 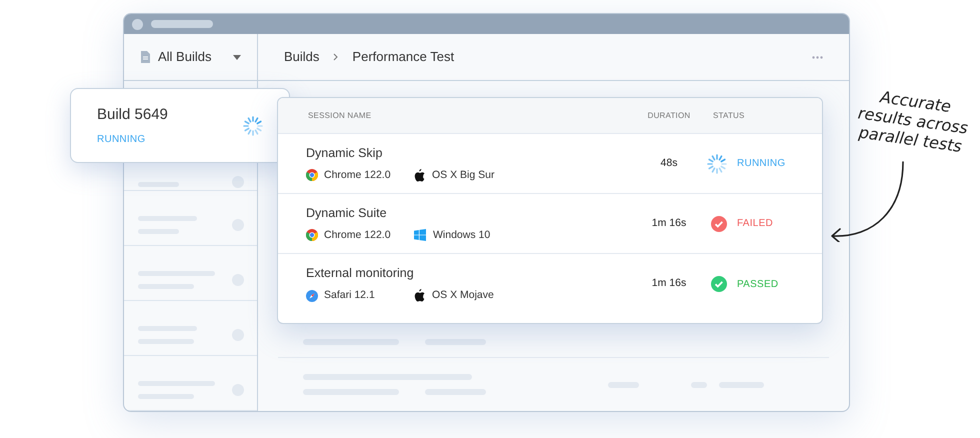 I want to click on duration-cell-text: 48s, so click(x=669, y=163).